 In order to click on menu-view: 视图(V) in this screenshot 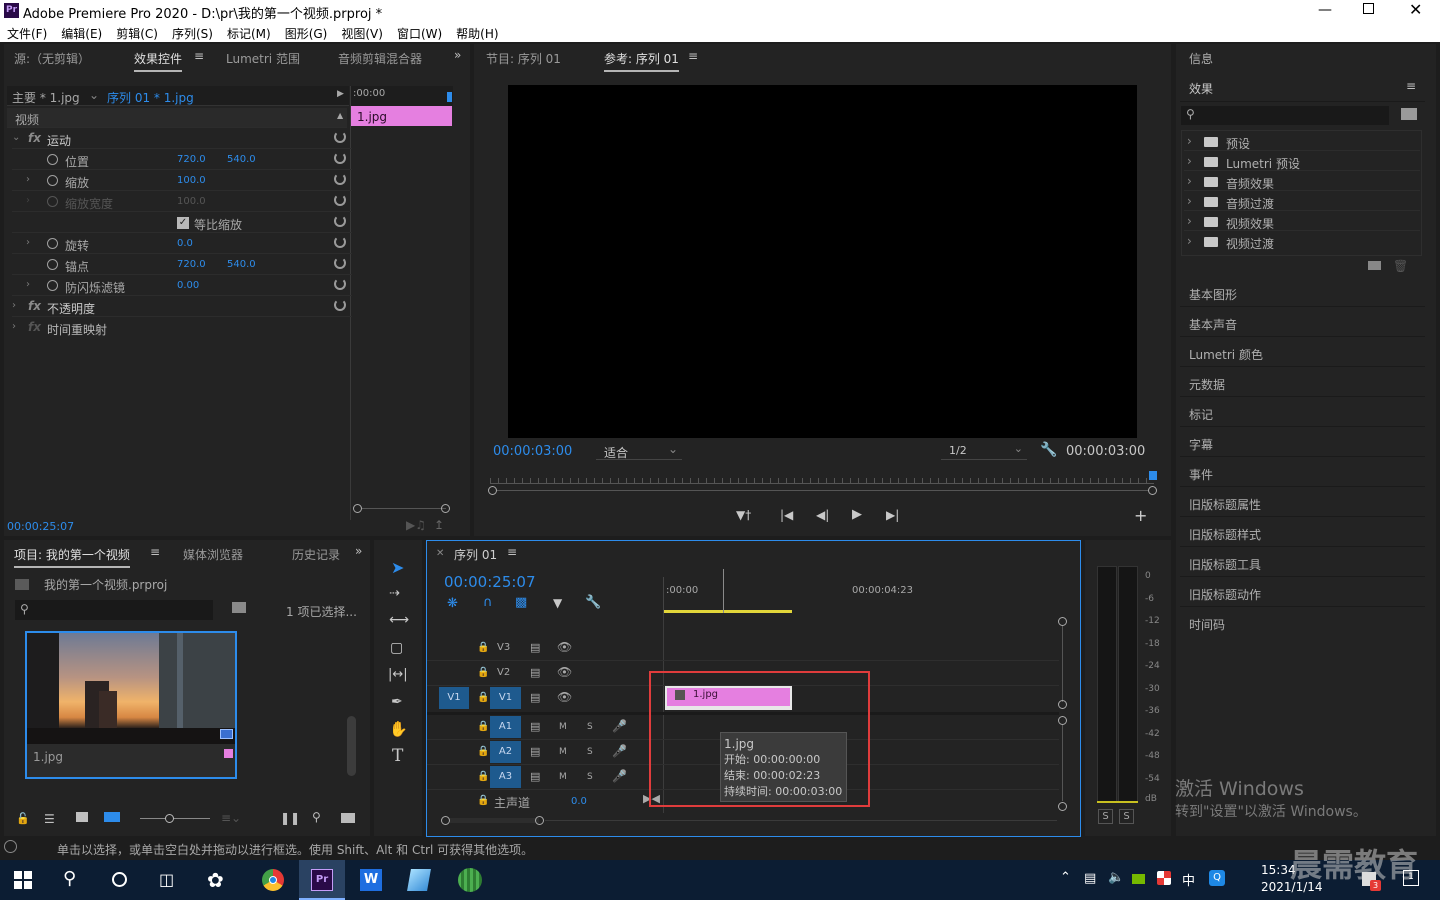, I will do `click(362, 32)`.